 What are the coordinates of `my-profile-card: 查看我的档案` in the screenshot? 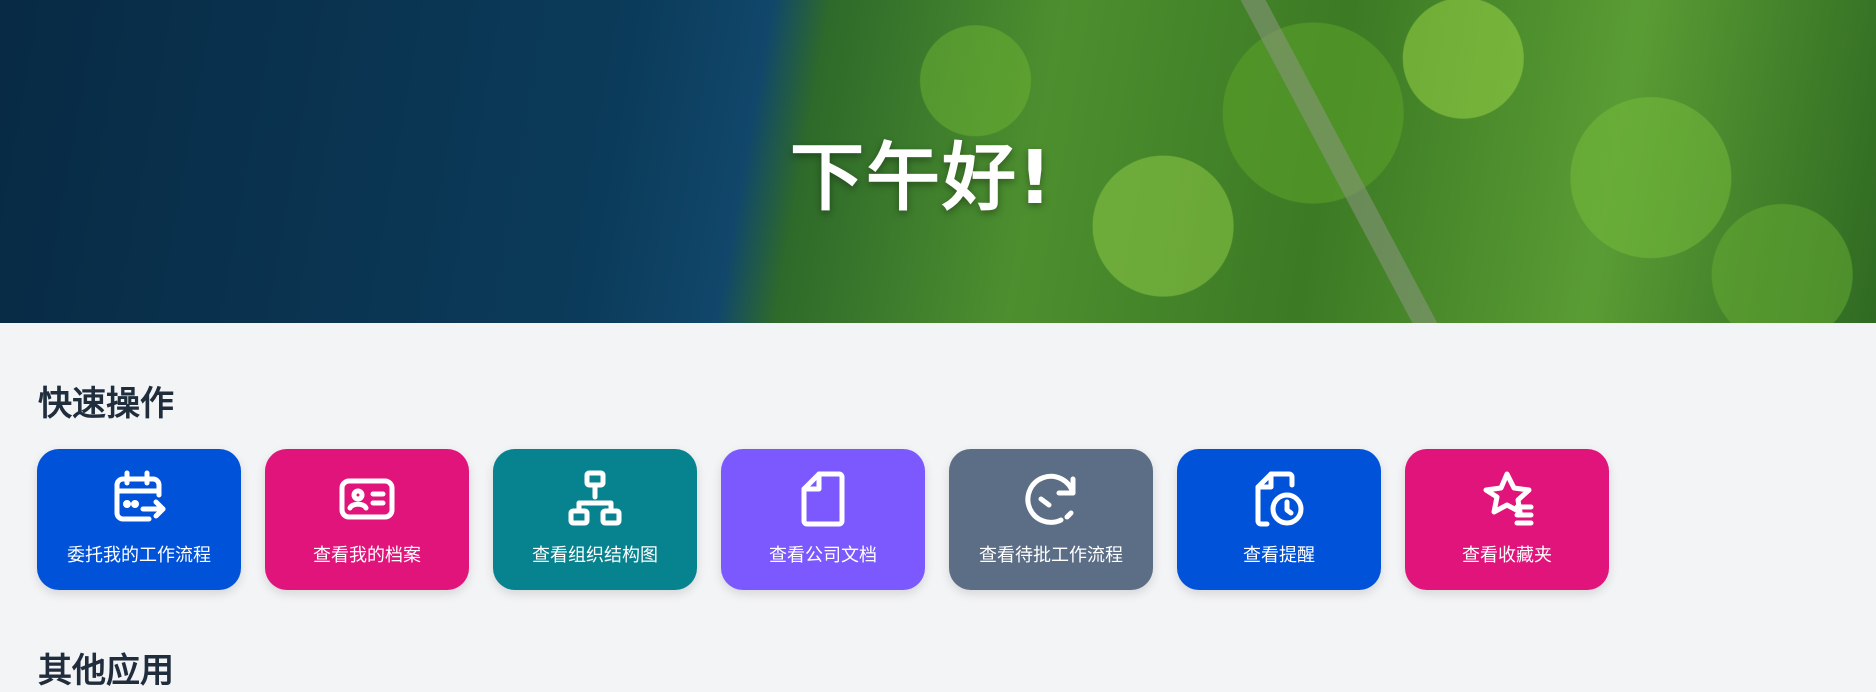 It's located at (367, 519).